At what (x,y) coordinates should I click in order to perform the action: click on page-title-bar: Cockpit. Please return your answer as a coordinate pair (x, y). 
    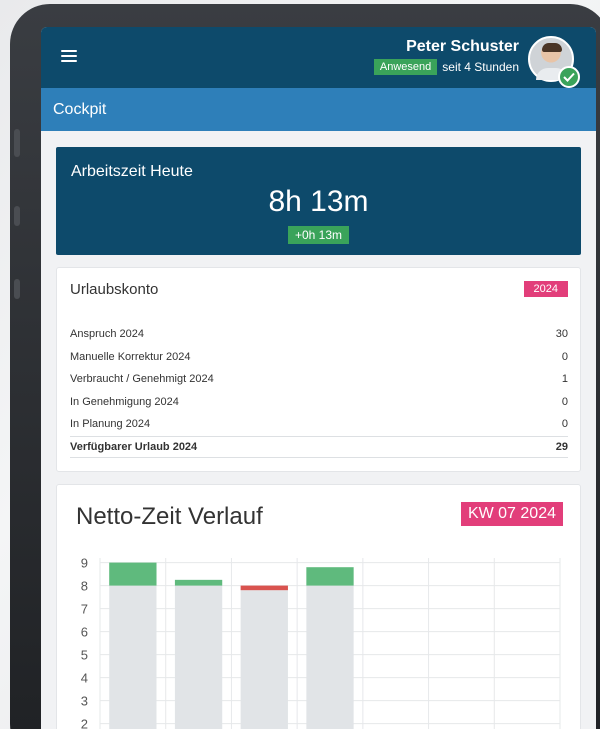
    Looking at the image, I should click on (318, 109).